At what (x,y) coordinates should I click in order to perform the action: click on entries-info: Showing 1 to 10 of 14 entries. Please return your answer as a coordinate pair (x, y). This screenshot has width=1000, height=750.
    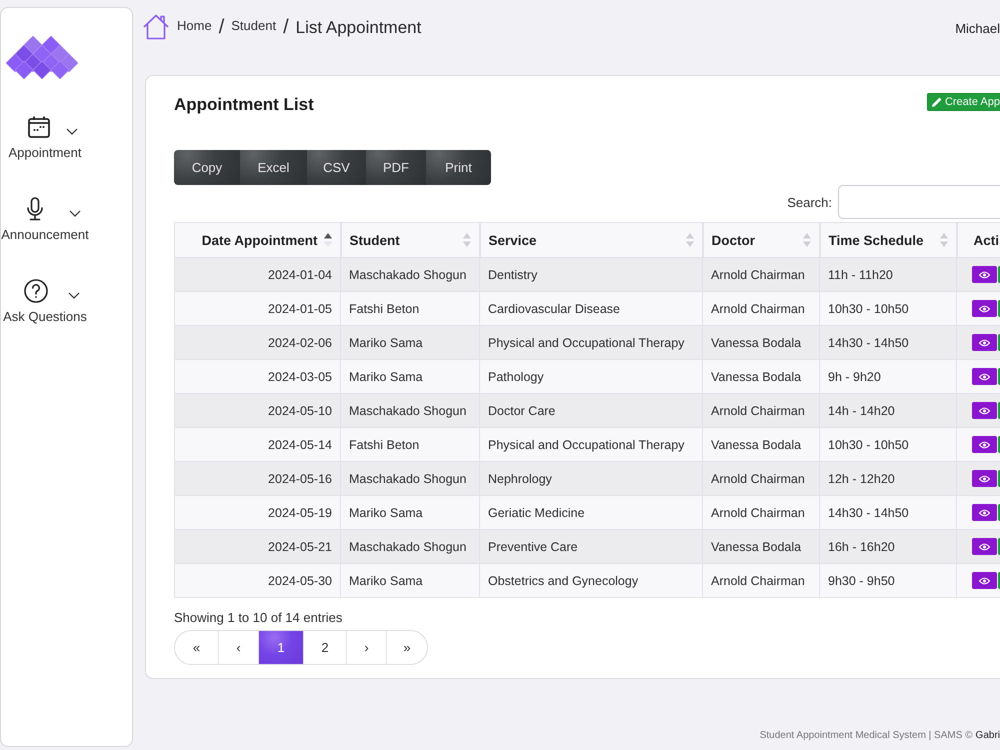
    Looking at the image, I should click on (258, 617).